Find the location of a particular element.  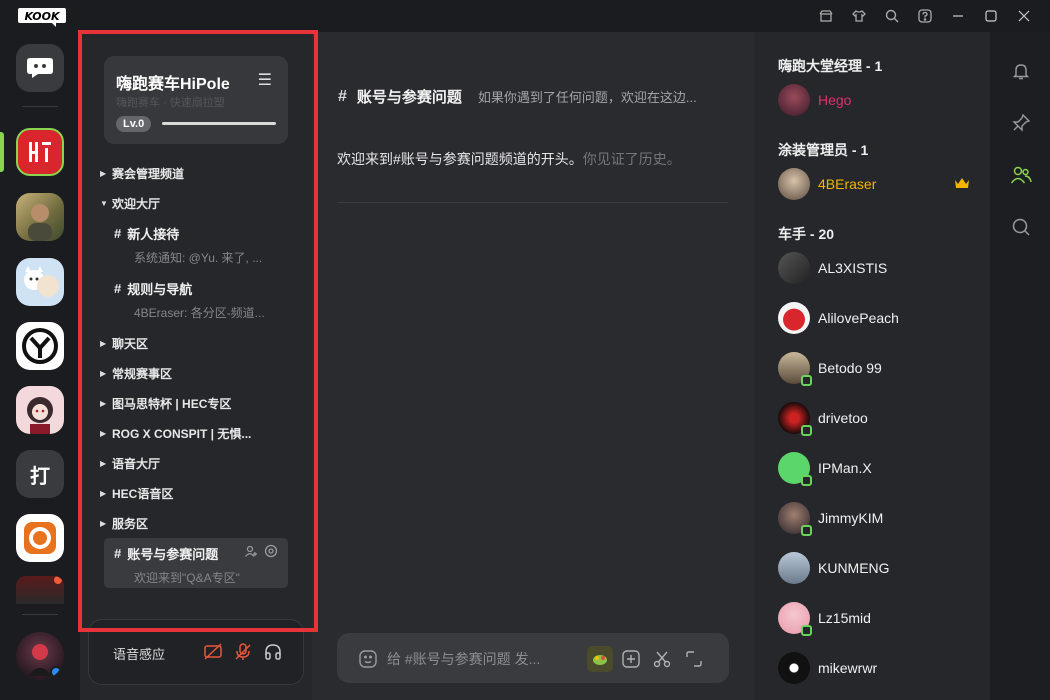

close-icon is located at coordinates (1023, 16).